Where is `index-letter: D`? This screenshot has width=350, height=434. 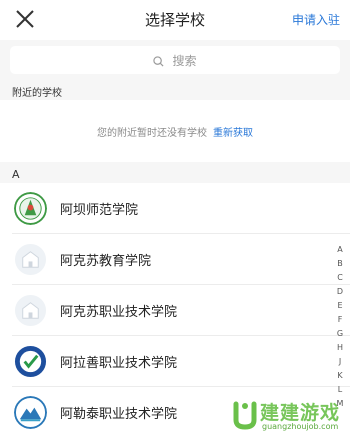 index-letter: D is located at coordinates (340, 292).